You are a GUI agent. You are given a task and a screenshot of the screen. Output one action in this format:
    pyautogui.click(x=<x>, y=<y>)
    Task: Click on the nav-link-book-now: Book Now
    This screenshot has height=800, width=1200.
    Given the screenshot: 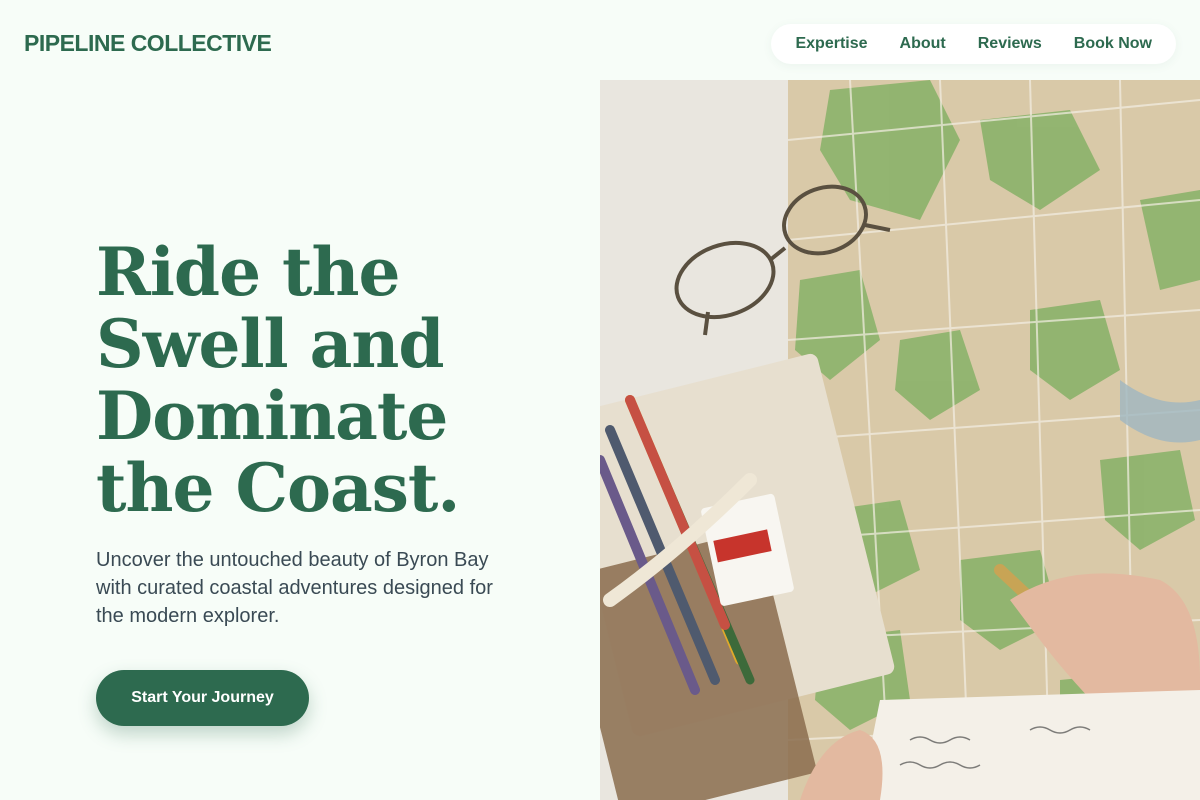 What is the action you would take?
    pyautogui.click(x=1113, y=44)
    